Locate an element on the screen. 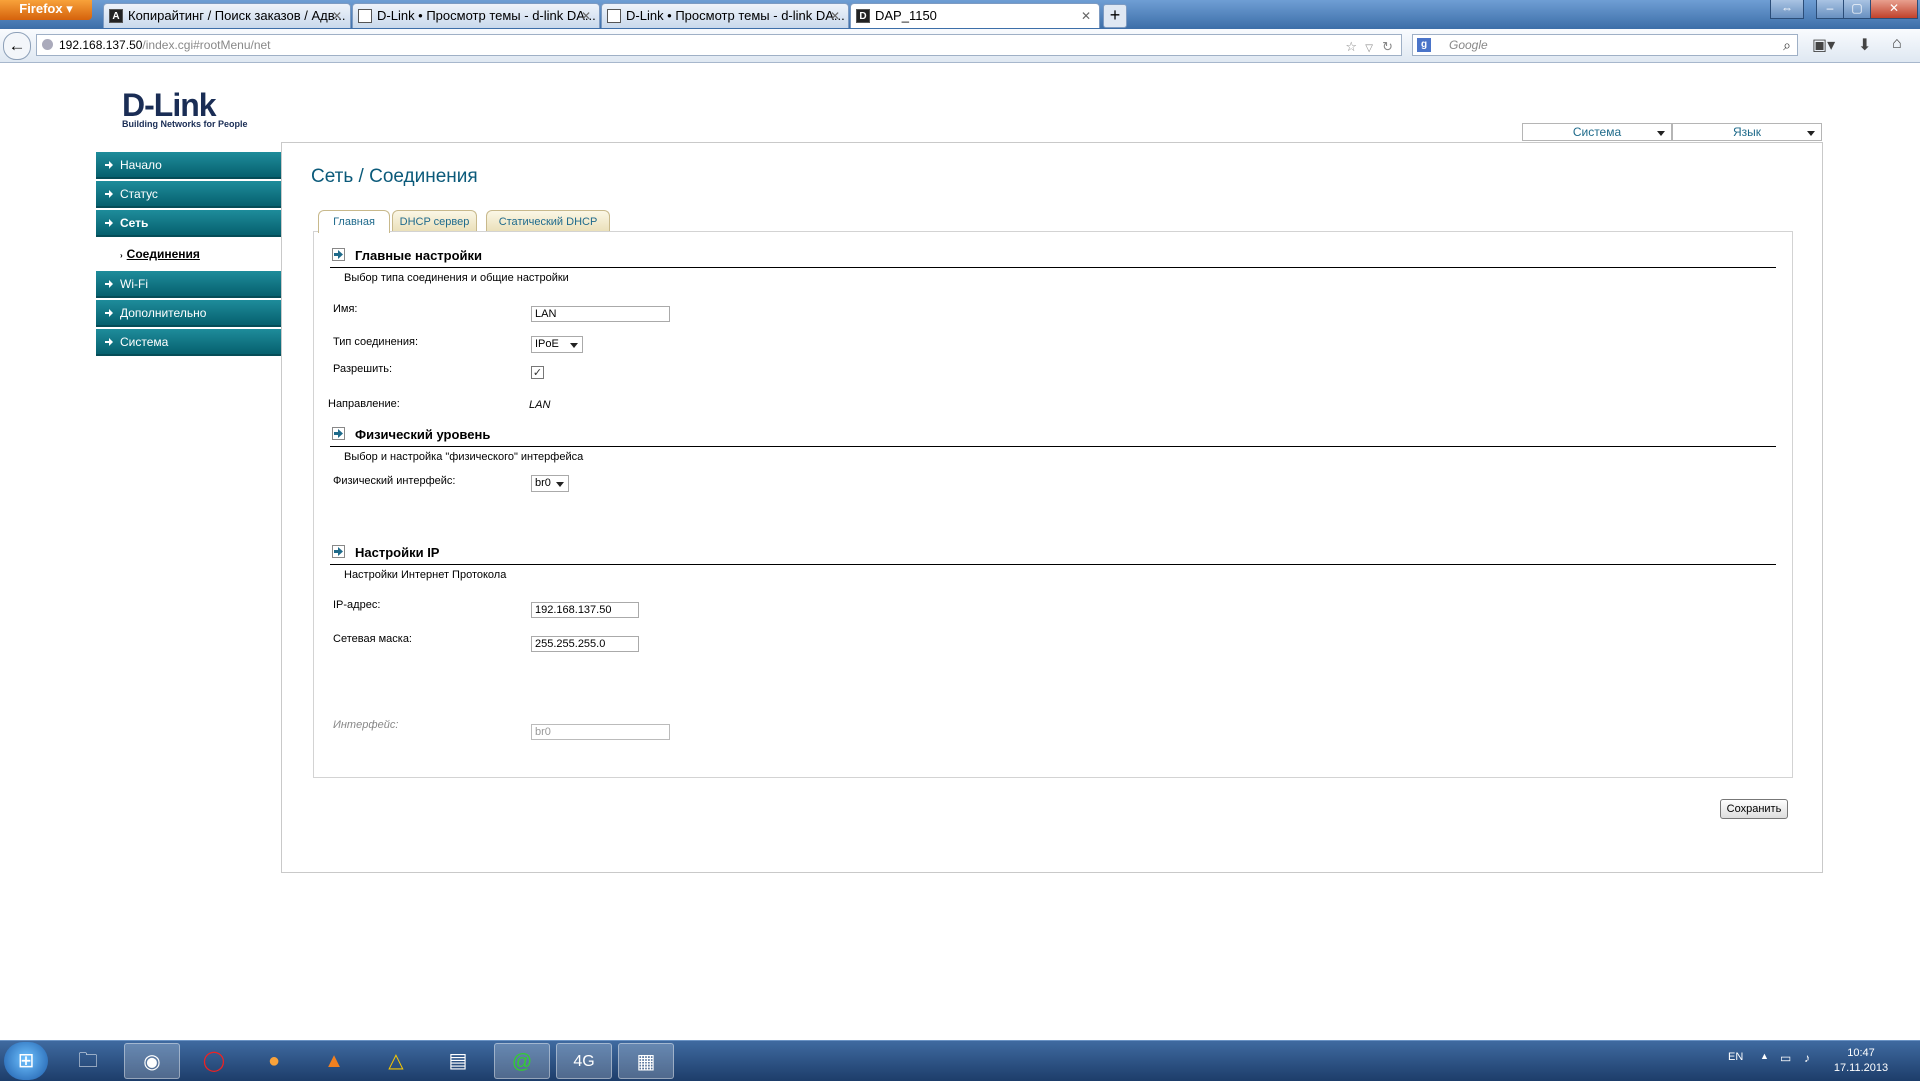 Image resolution: width=1920 pixels, height=1081 pixels. control-panel-taskbar-icon: ▦ is located at coordinates (646, 1061).